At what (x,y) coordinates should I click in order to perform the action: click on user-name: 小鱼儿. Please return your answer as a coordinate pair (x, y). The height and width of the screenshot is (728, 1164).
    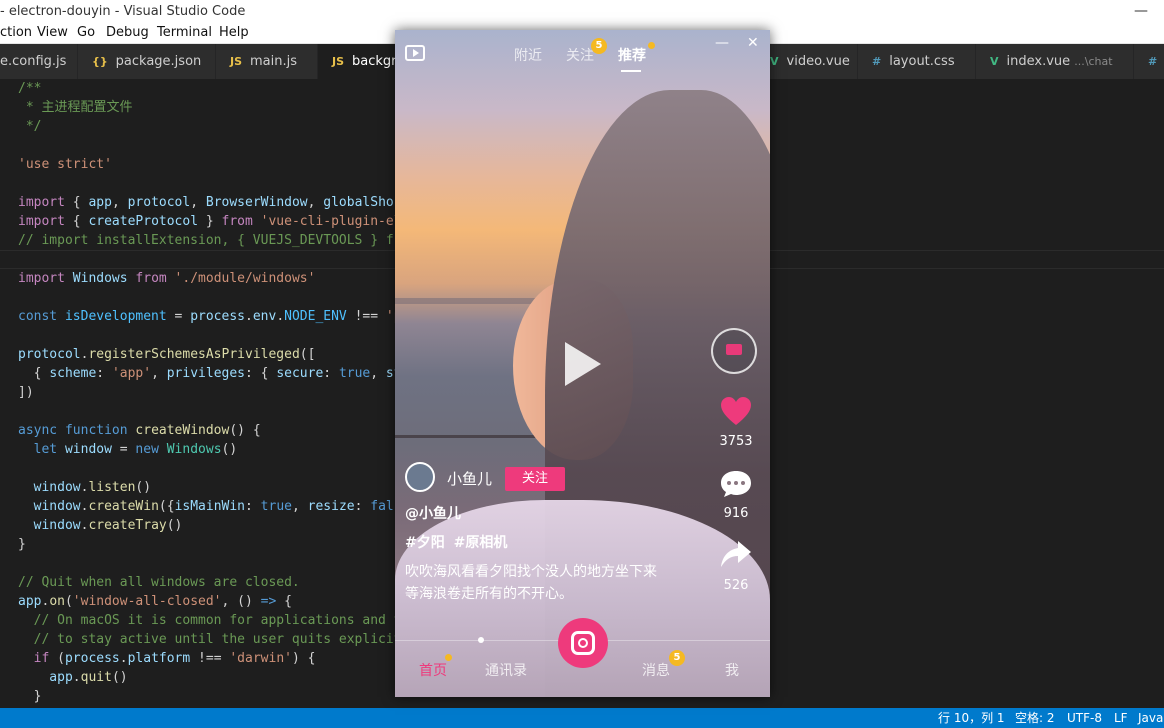
    Looking at the image, I should click on (469, 478).